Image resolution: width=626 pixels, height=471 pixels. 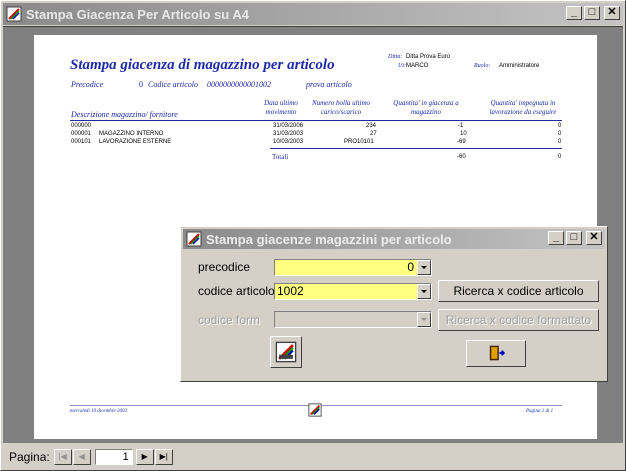 I want to click on ditta-value: Ditta Prova Euro, so click(x=428, y=57).